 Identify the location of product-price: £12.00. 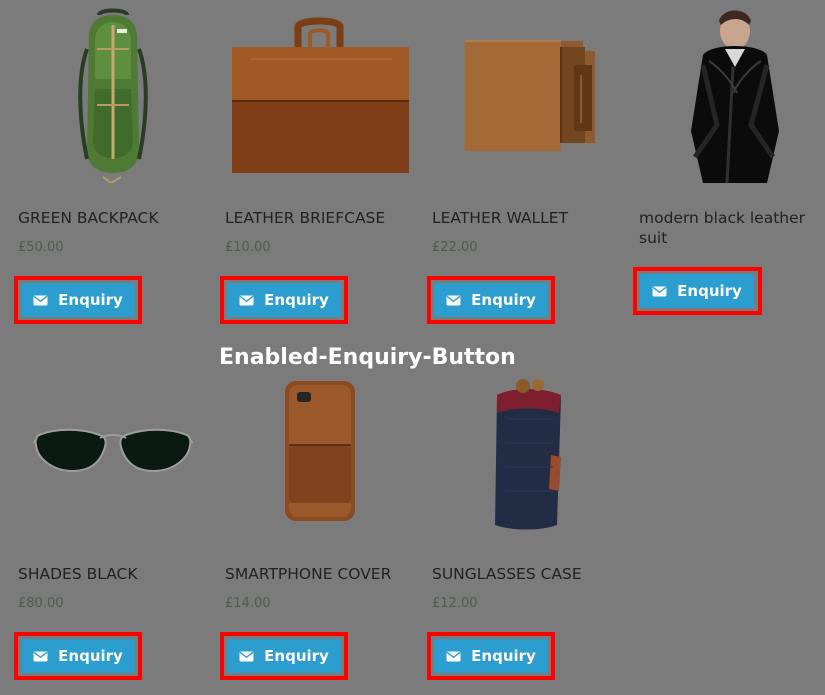
(455, 603).